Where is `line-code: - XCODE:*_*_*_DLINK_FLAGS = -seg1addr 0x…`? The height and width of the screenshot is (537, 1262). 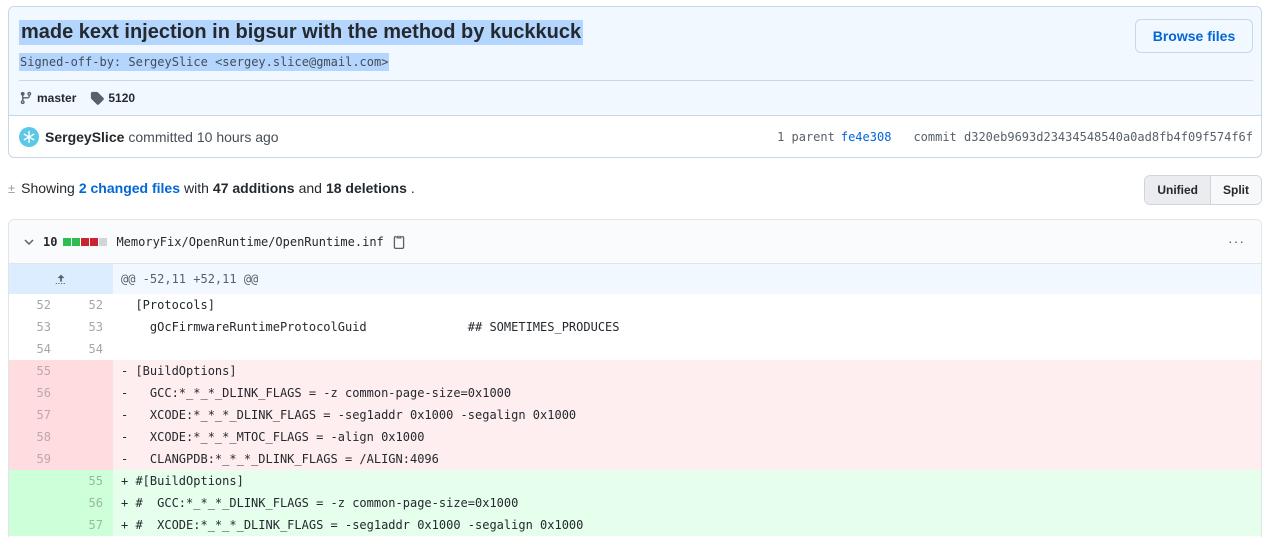
line-code: - XCODE:*_*_*_DLINK_FLAGS = -seg1addr 0x… is located at coordinates (349, 415).